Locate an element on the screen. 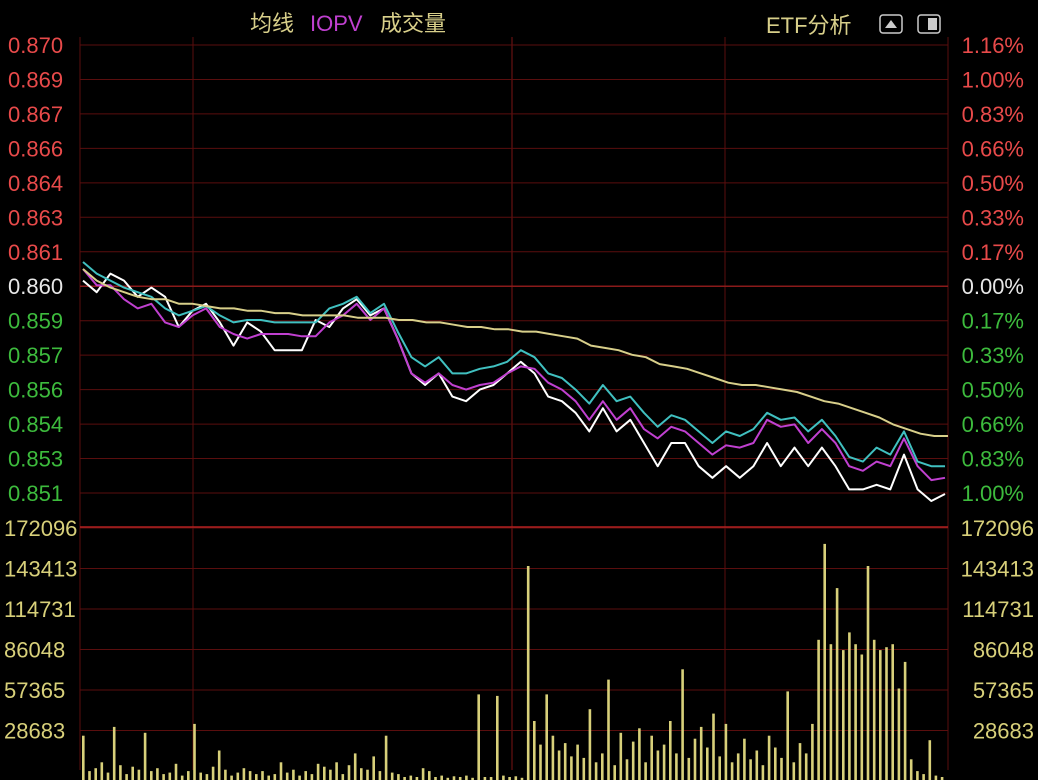 The height and width of the screenshot is (780, 1038). legend-iopv: IOPV is located at coordinates (336, 23).